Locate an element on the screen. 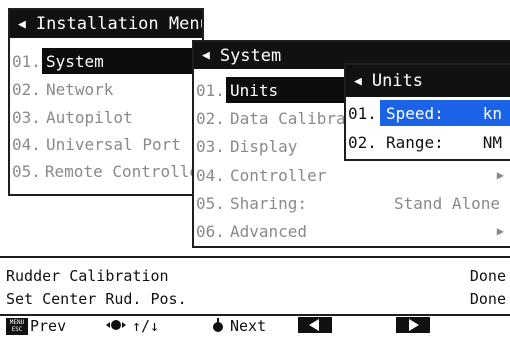 The height and width of the screenshot is (337, 510). status-divider is located at coordinates (255, 257).